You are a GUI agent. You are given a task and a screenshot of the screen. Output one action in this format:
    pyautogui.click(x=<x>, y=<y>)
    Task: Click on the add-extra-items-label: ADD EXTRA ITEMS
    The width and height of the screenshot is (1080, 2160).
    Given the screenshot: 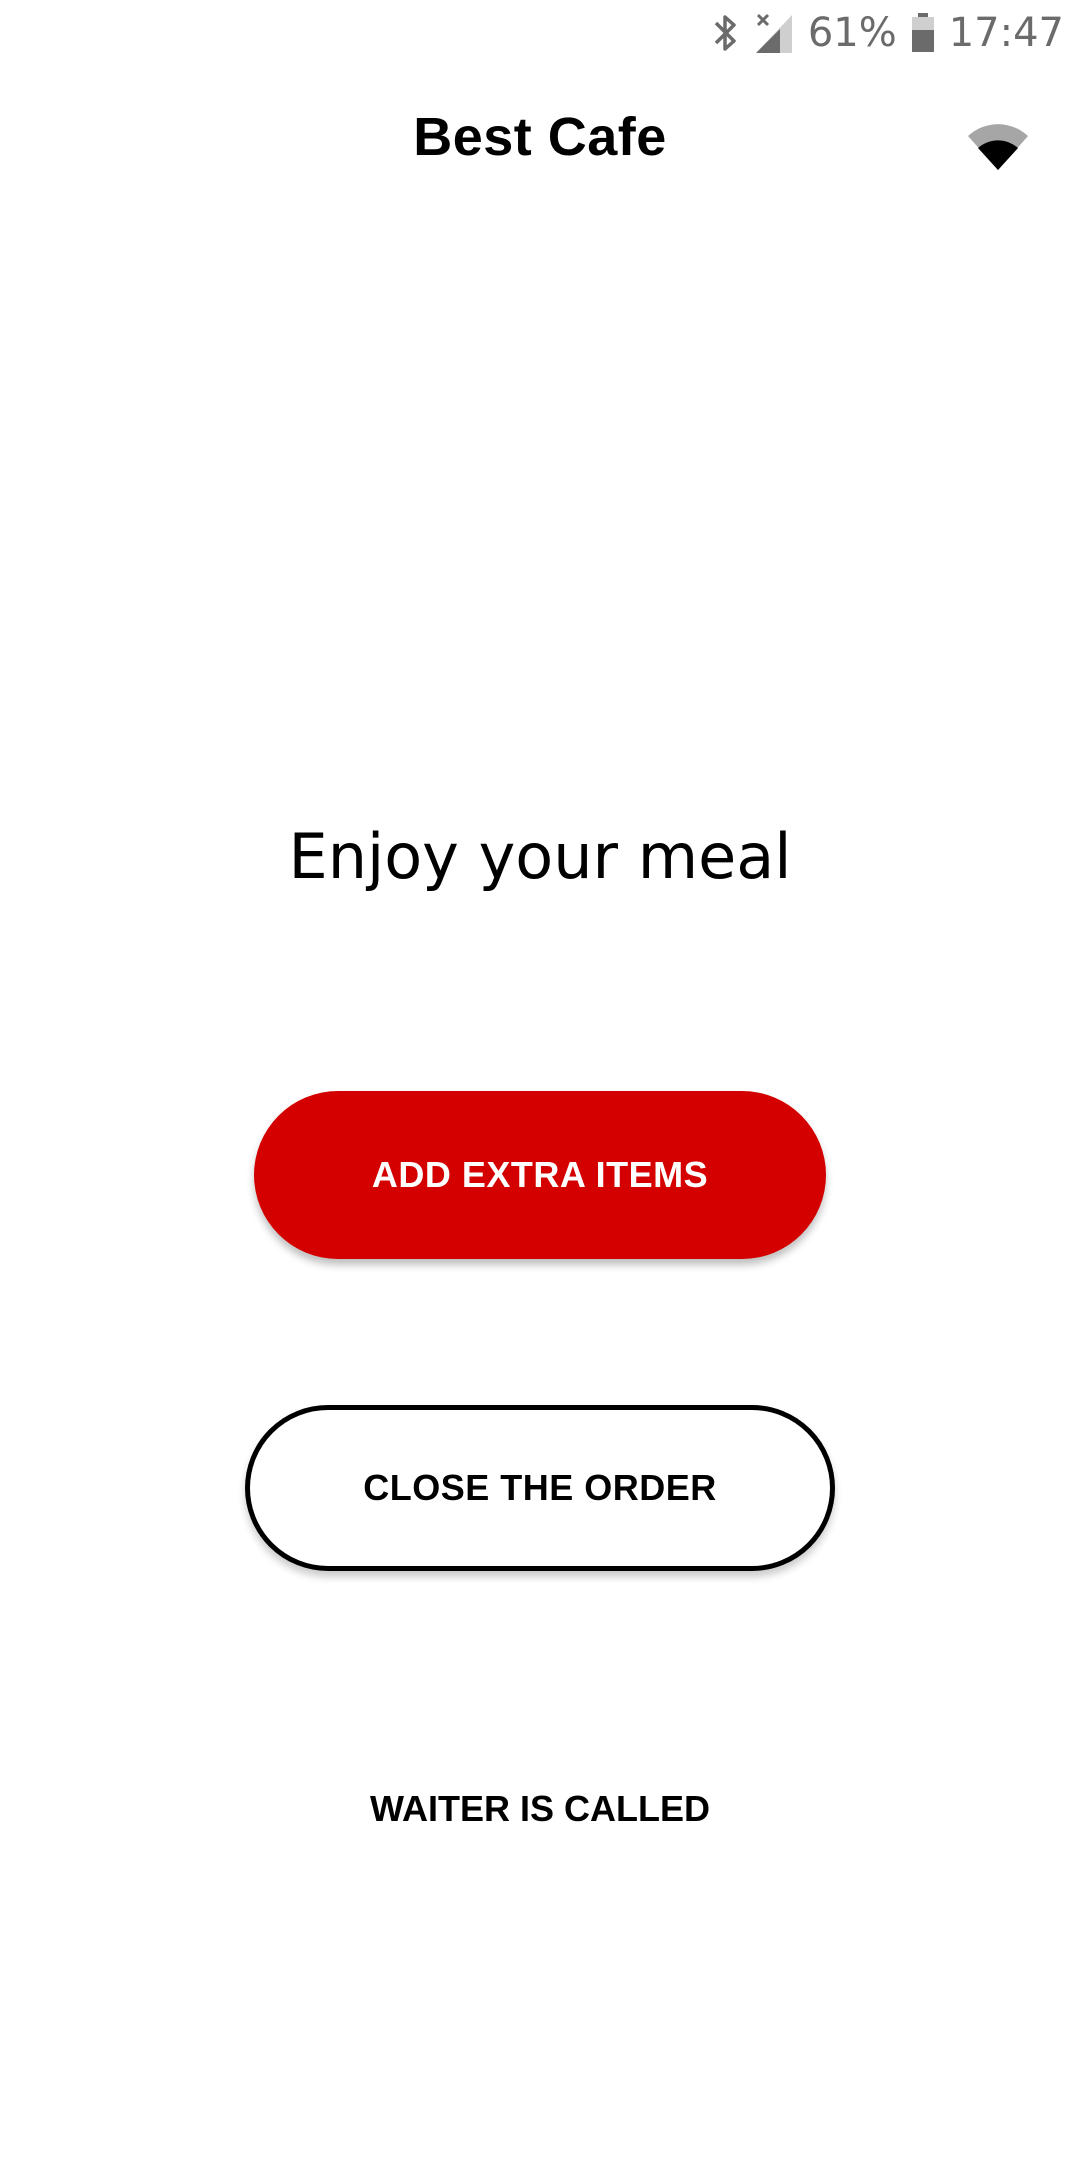 What is the action you would take?
    pyautogui.click(x=540, y=1174)
    